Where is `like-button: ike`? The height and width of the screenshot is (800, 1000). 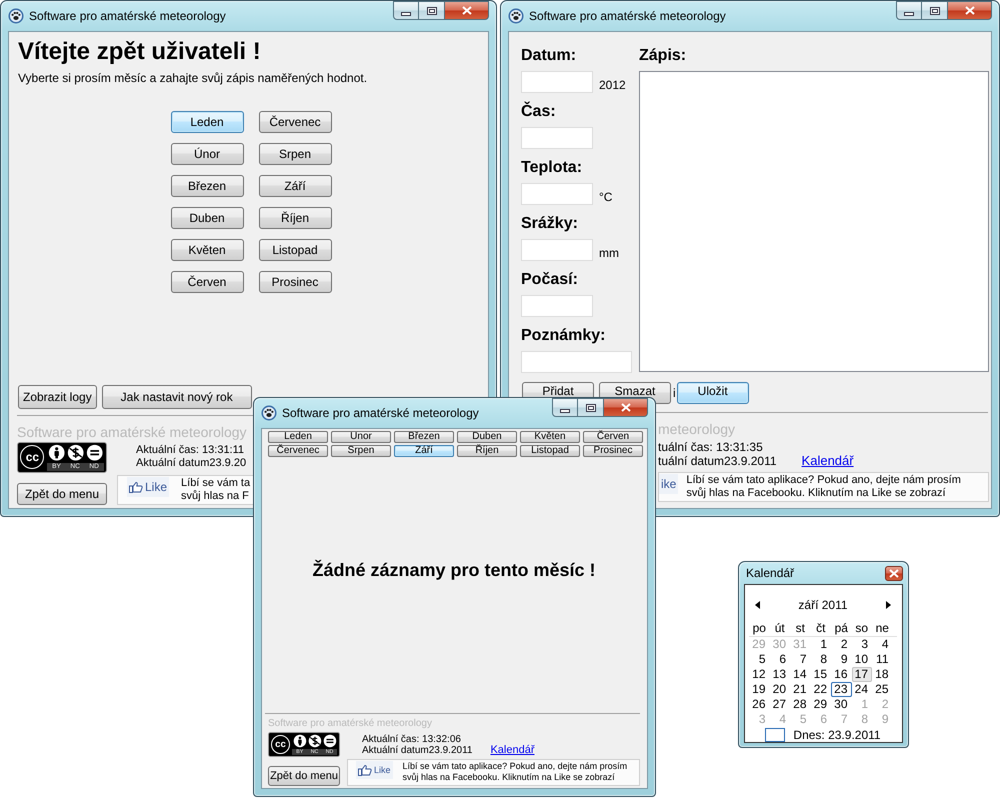 like-button: ike is located at coordinates (668, 484).